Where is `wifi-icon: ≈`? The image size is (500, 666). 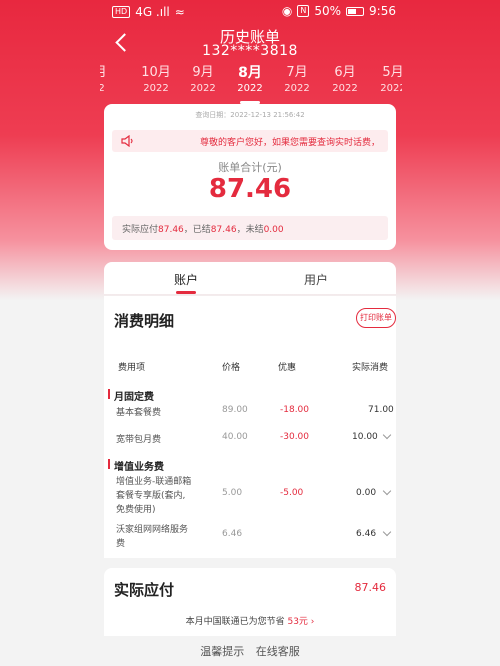
wifi-icon: ≈ is located at coordinates (179, 12).